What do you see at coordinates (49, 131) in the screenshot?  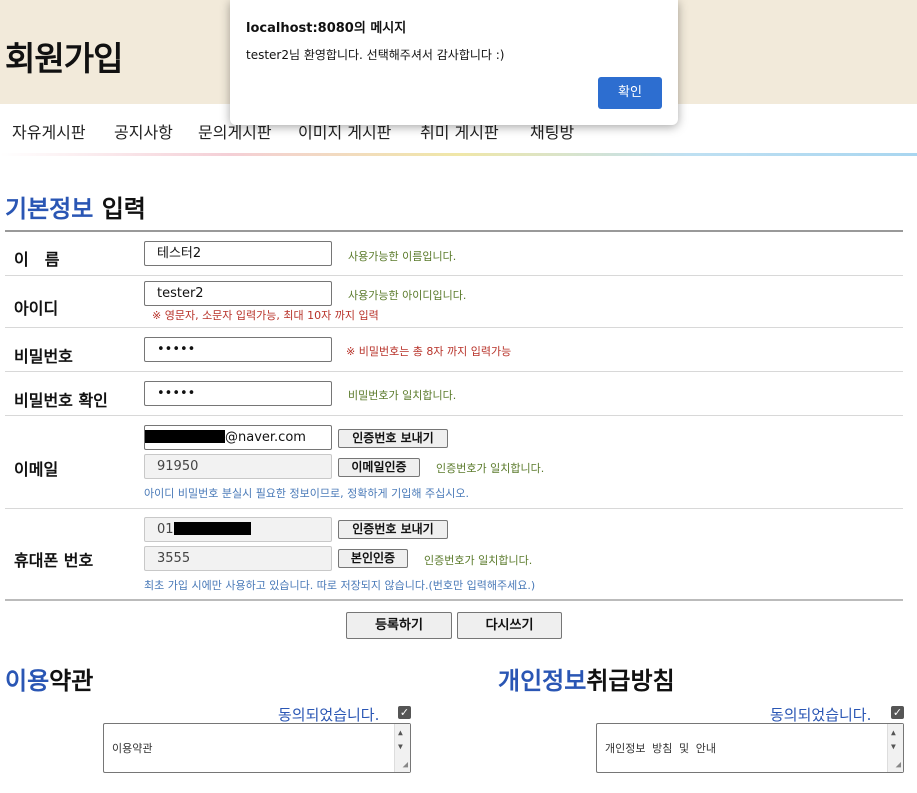 I see `nav-item-free-board: 자유게시판` at bounding box center [49, 131].